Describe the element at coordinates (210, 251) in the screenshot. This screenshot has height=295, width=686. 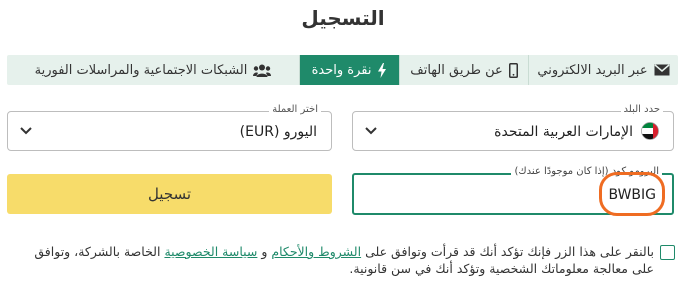
I see `privacy-link: سياسة الخصوصية` at that location.